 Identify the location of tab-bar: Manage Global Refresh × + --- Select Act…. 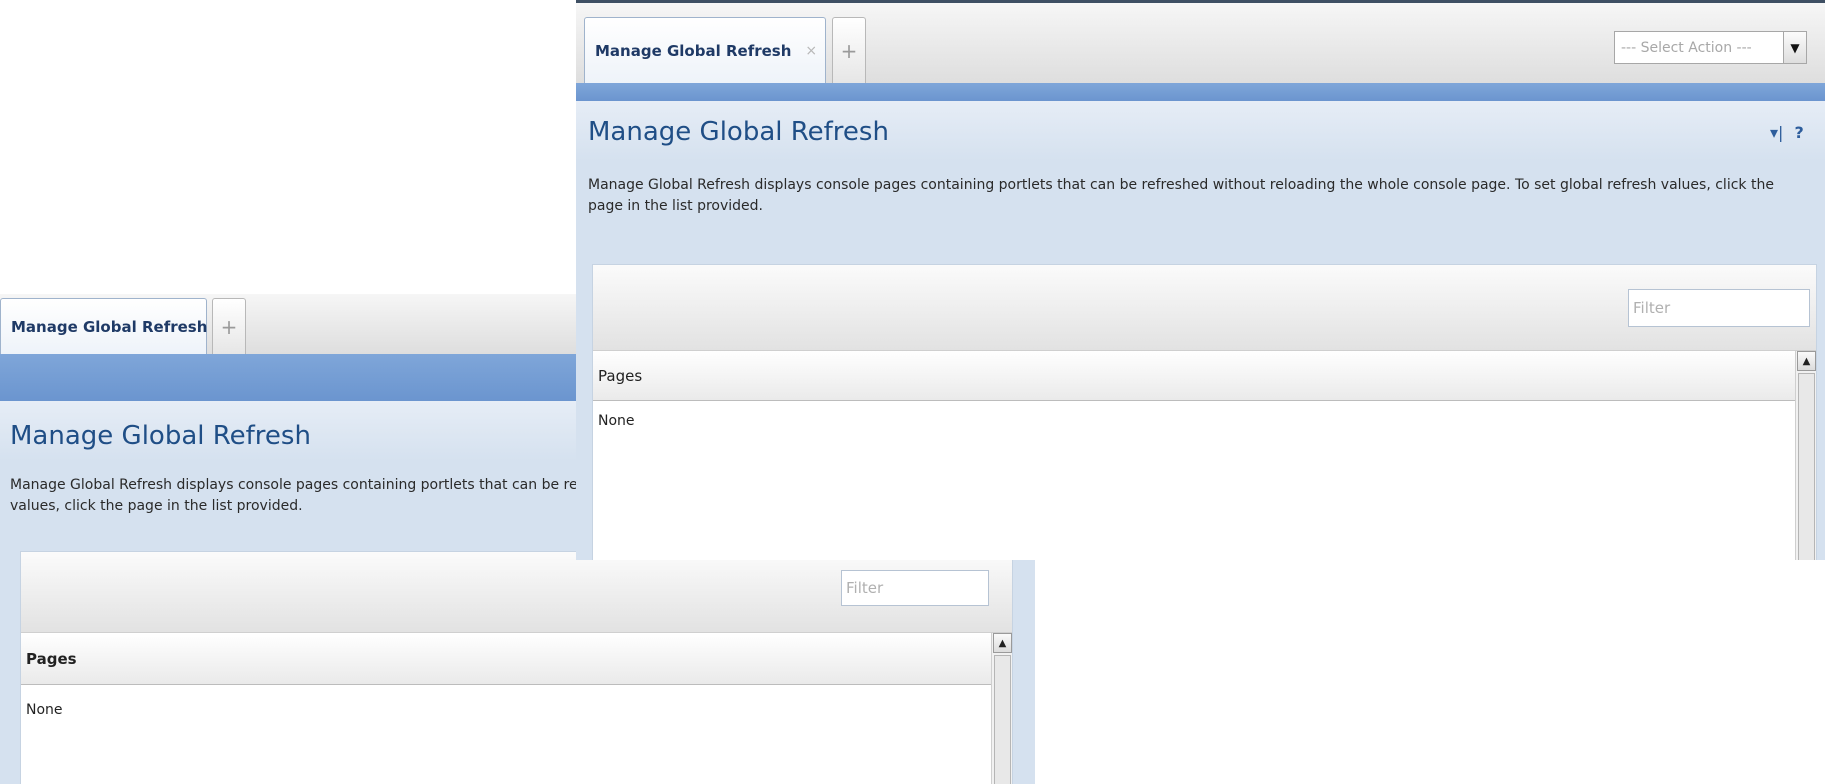
(1200, 43).